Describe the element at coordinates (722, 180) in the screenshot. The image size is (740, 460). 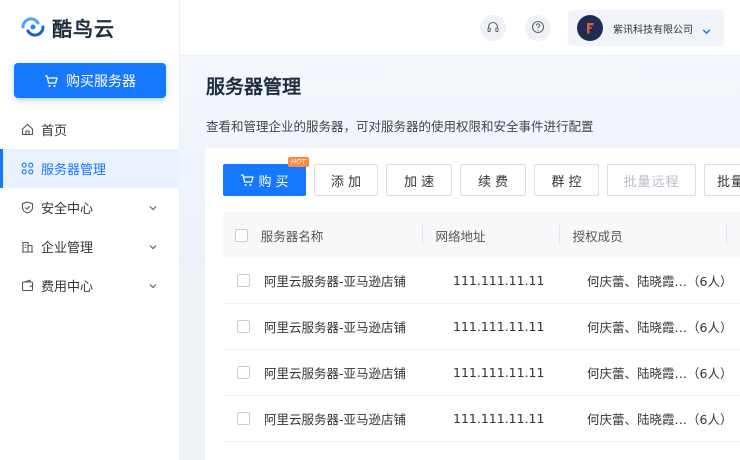
I see `batch-more-button: 批量` at that location.